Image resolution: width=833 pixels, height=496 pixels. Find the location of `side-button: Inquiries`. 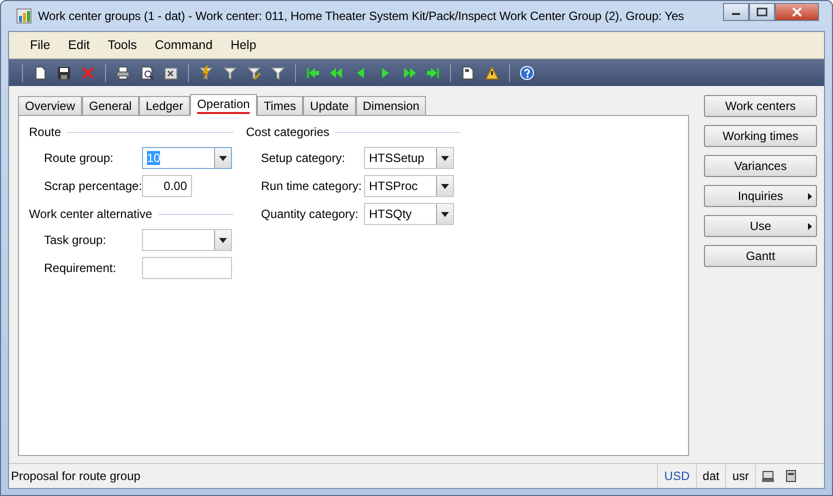

side-button: Inquiries is located at coordinates (760, 196).